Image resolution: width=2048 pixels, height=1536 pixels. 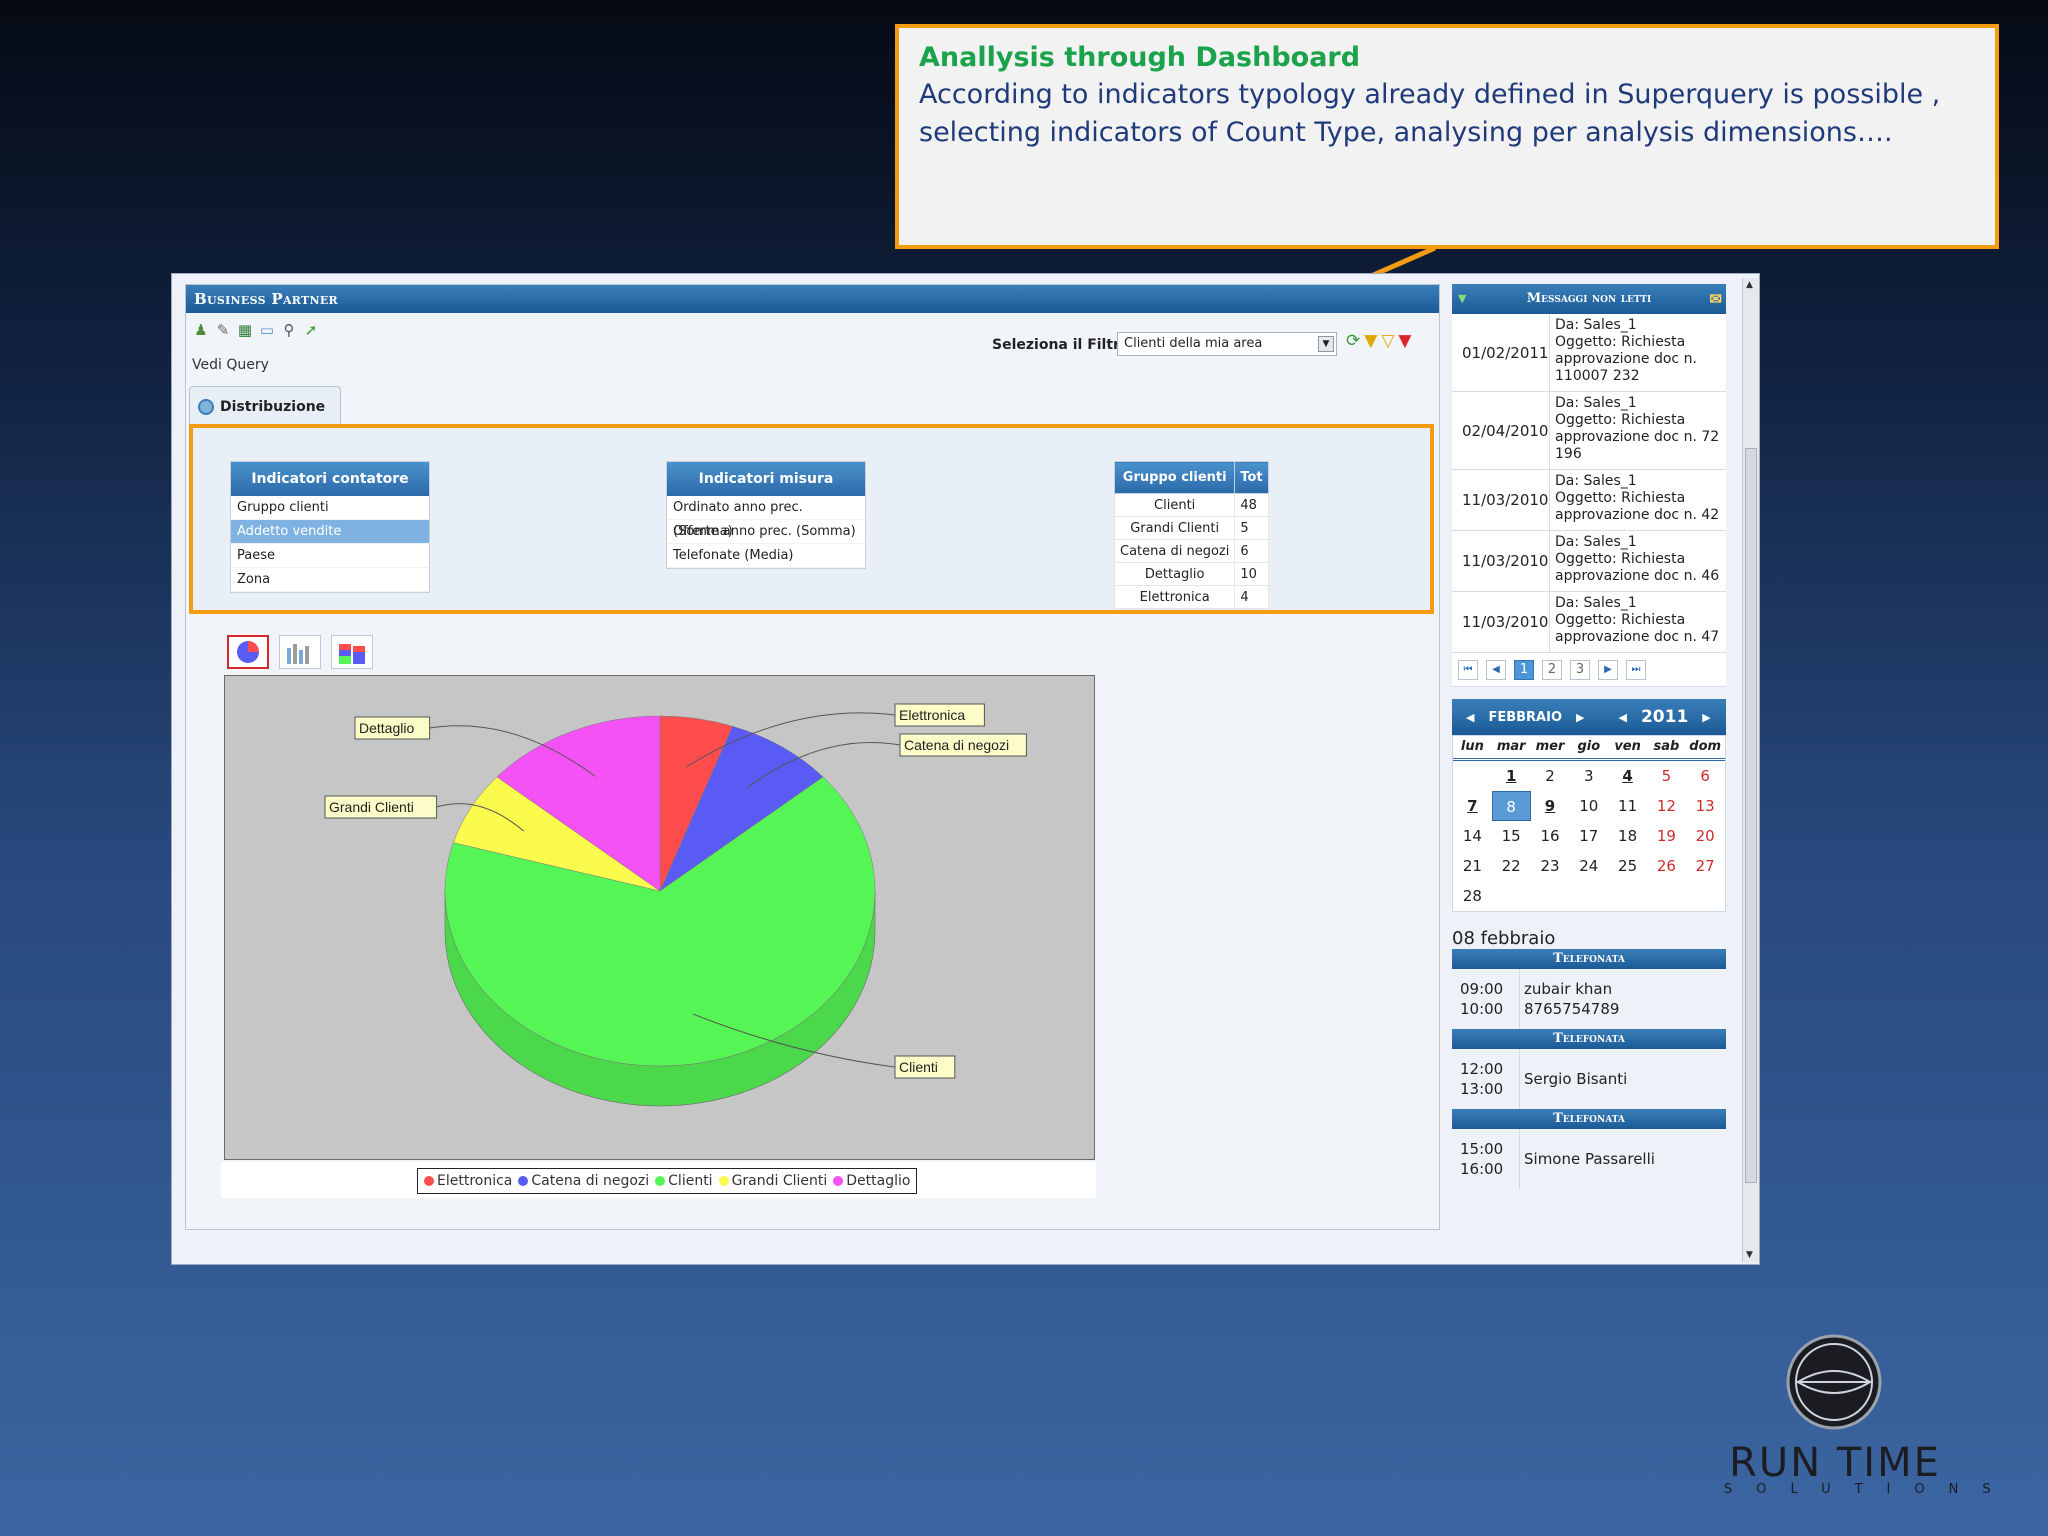 What do you see at coordinates (330, 556) in the screenshot?
I see `list-item: Paese` at bounding box center [330, 556].